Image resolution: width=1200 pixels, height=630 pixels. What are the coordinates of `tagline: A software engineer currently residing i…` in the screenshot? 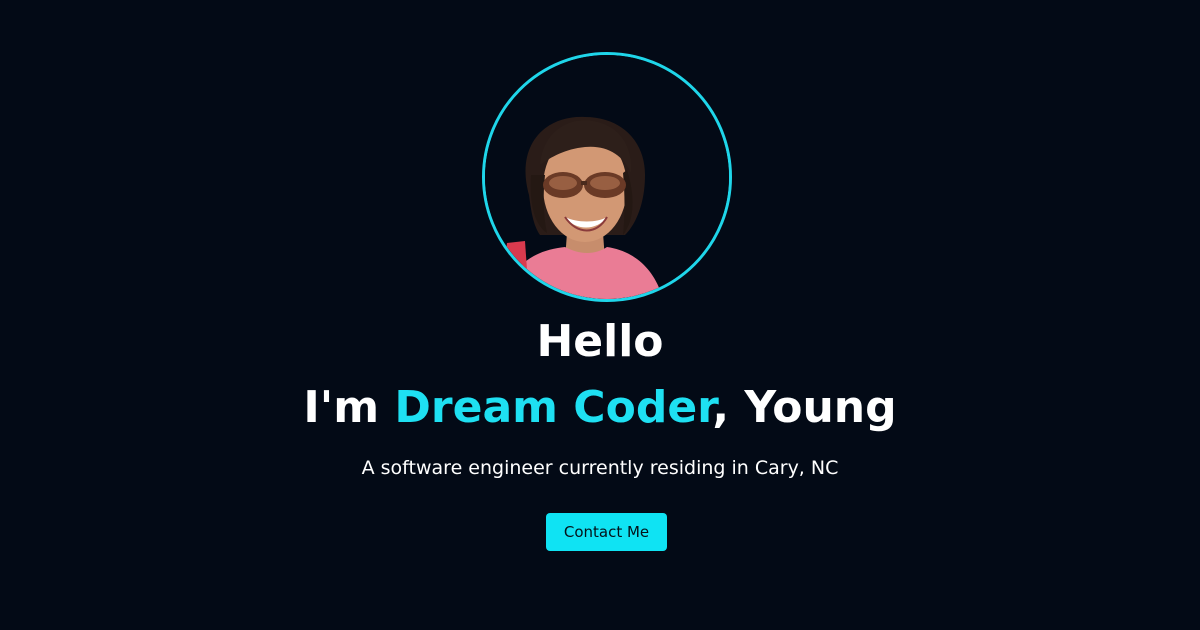 It's located at (600, 468).